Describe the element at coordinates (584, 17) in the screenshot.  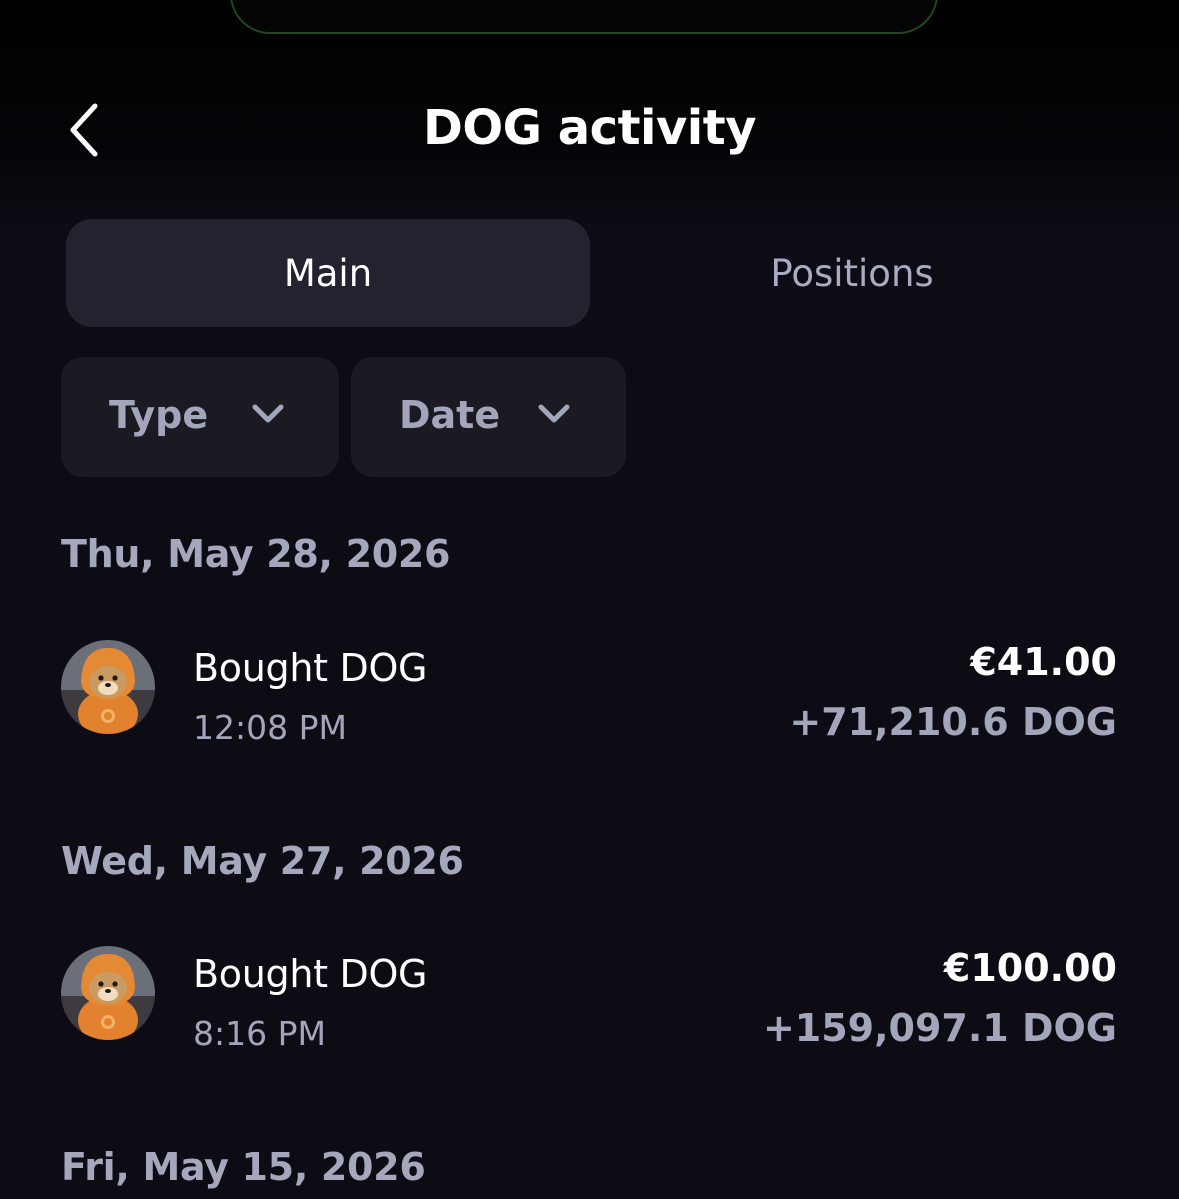
I see `top-card` at that location.